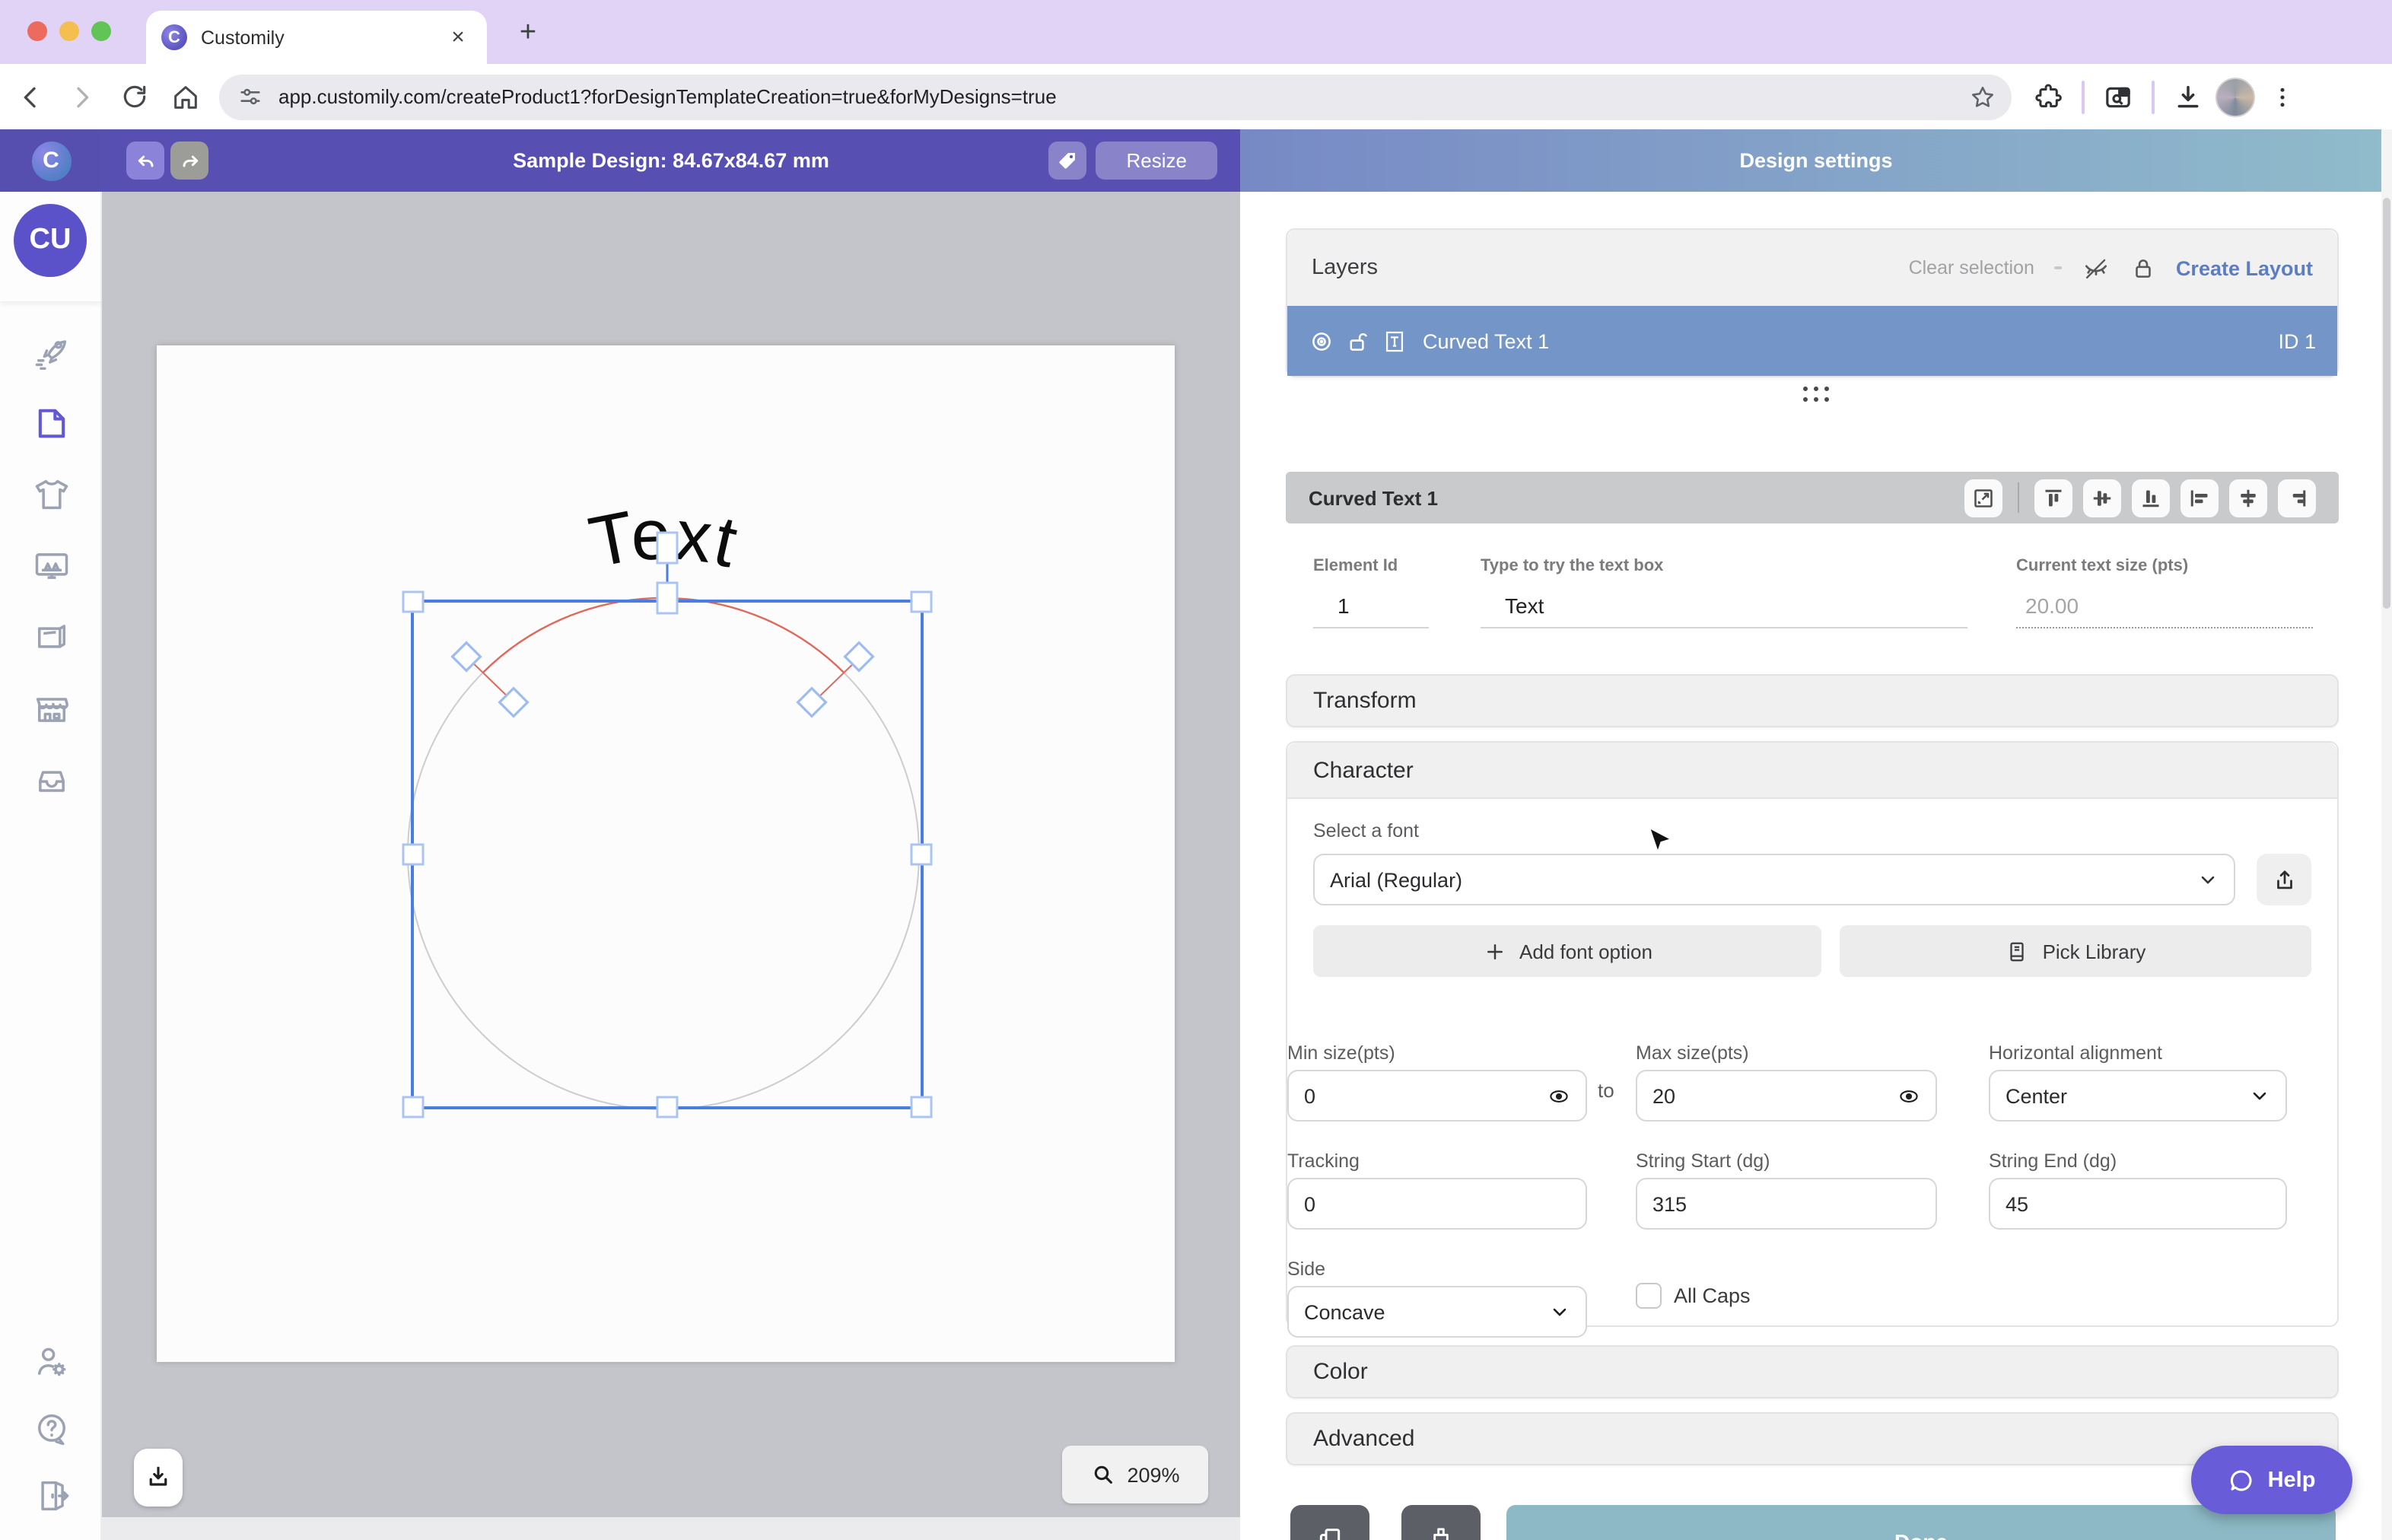 The image size is (2392, 1540). Describe the element at coordinates (250, 97) in the screenshot. I see `site-settings-icon` at that location.